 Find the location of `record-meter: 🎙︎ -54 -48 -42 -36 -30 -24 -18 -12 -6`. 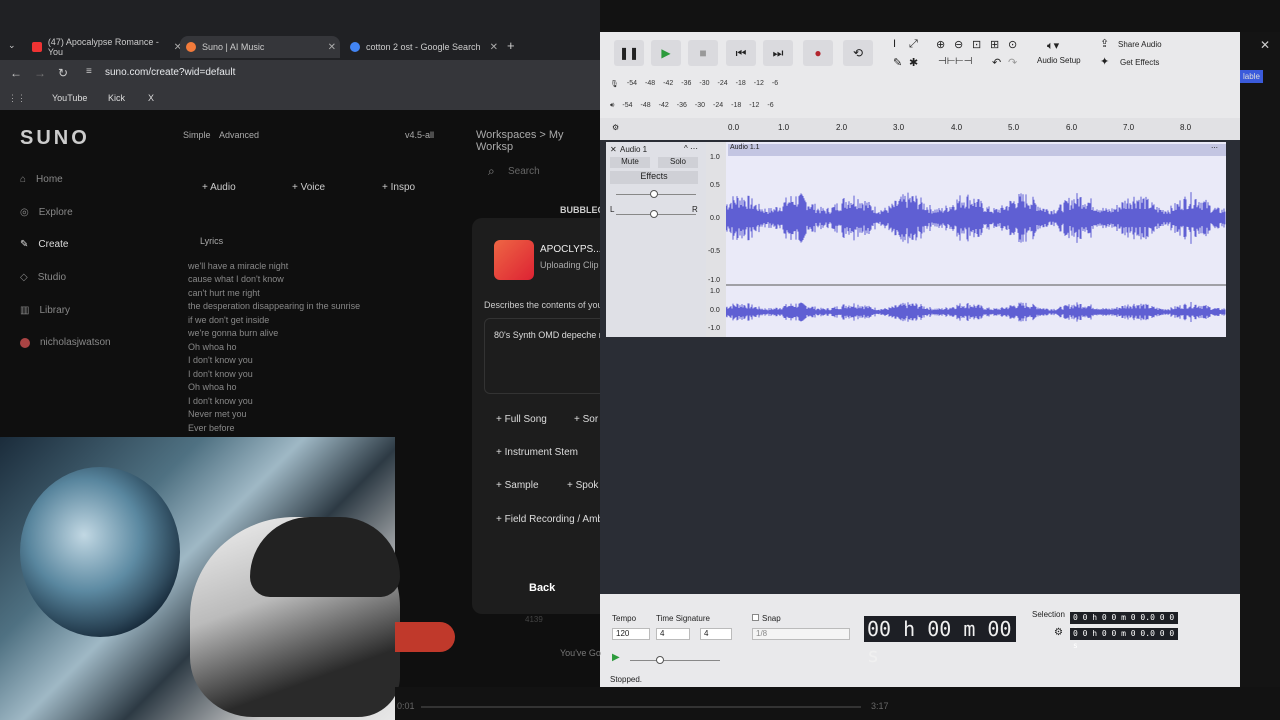

record-meter: 🎙︎ -54 -48 -42 -36 -30 -24 -18 -12 -6 is located at coordinates (694, 84).